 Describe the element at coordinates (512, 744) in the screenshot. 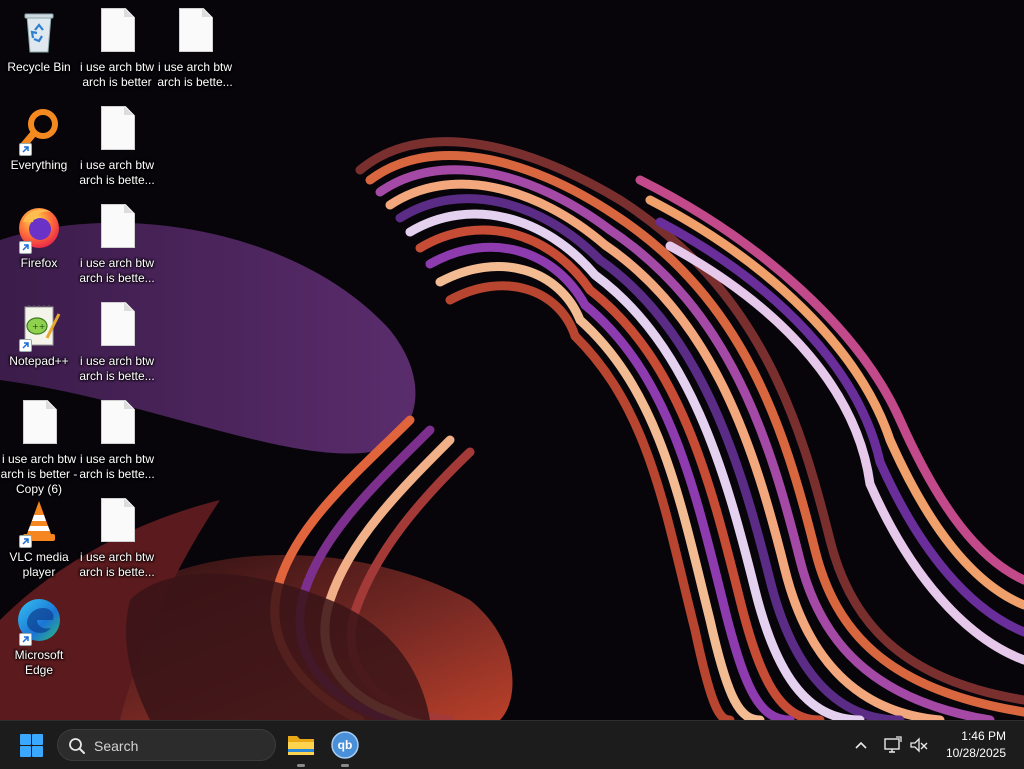

I see `taskbar: Search qb 1:46 PM 10/28/2025` at that location.